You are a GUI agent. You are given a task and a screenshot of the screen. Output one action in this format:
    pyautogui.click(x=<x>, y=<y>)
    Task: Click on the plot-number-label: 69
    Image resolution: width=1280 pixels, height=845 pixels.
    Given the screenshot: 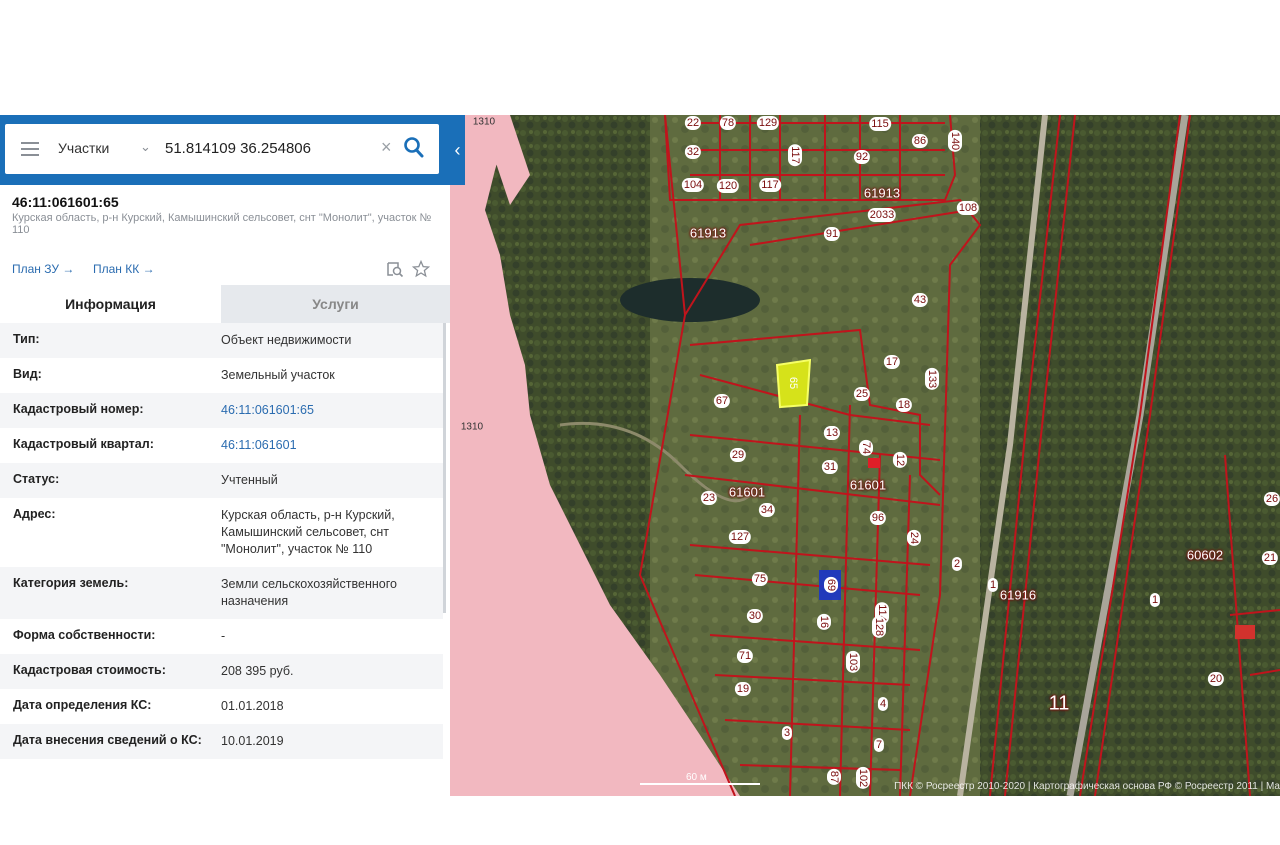 What is the action you would take?
    pyautogui.click(x=831, y=585)
    